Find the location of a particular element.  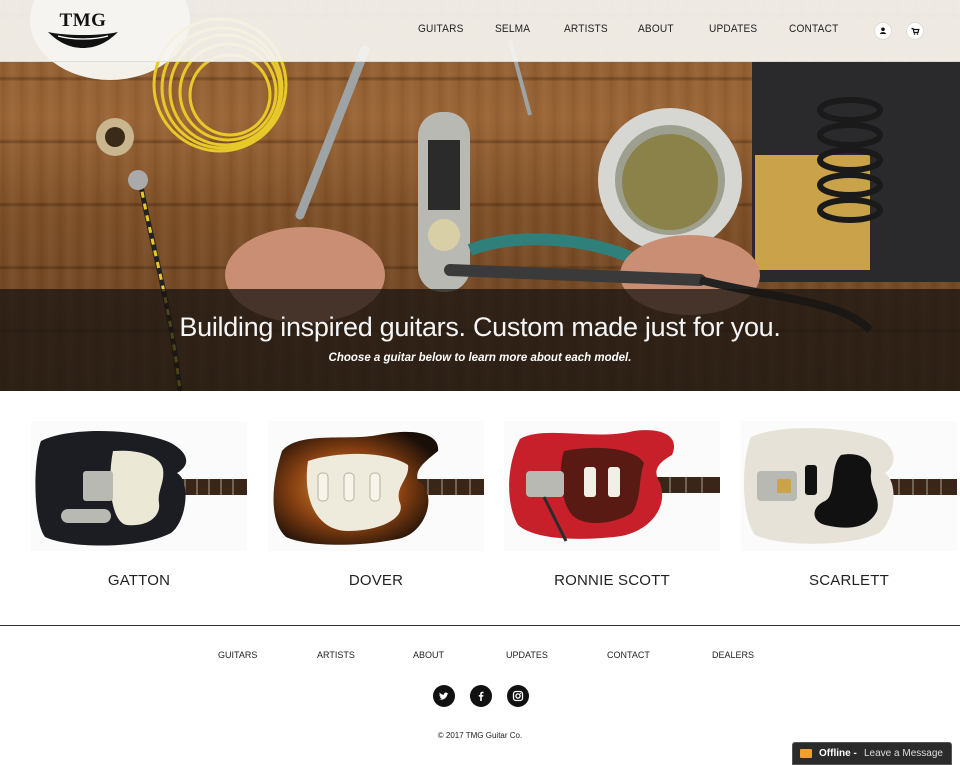

footer-link-guitars: GUITARS is located at coordinates (237, 655).